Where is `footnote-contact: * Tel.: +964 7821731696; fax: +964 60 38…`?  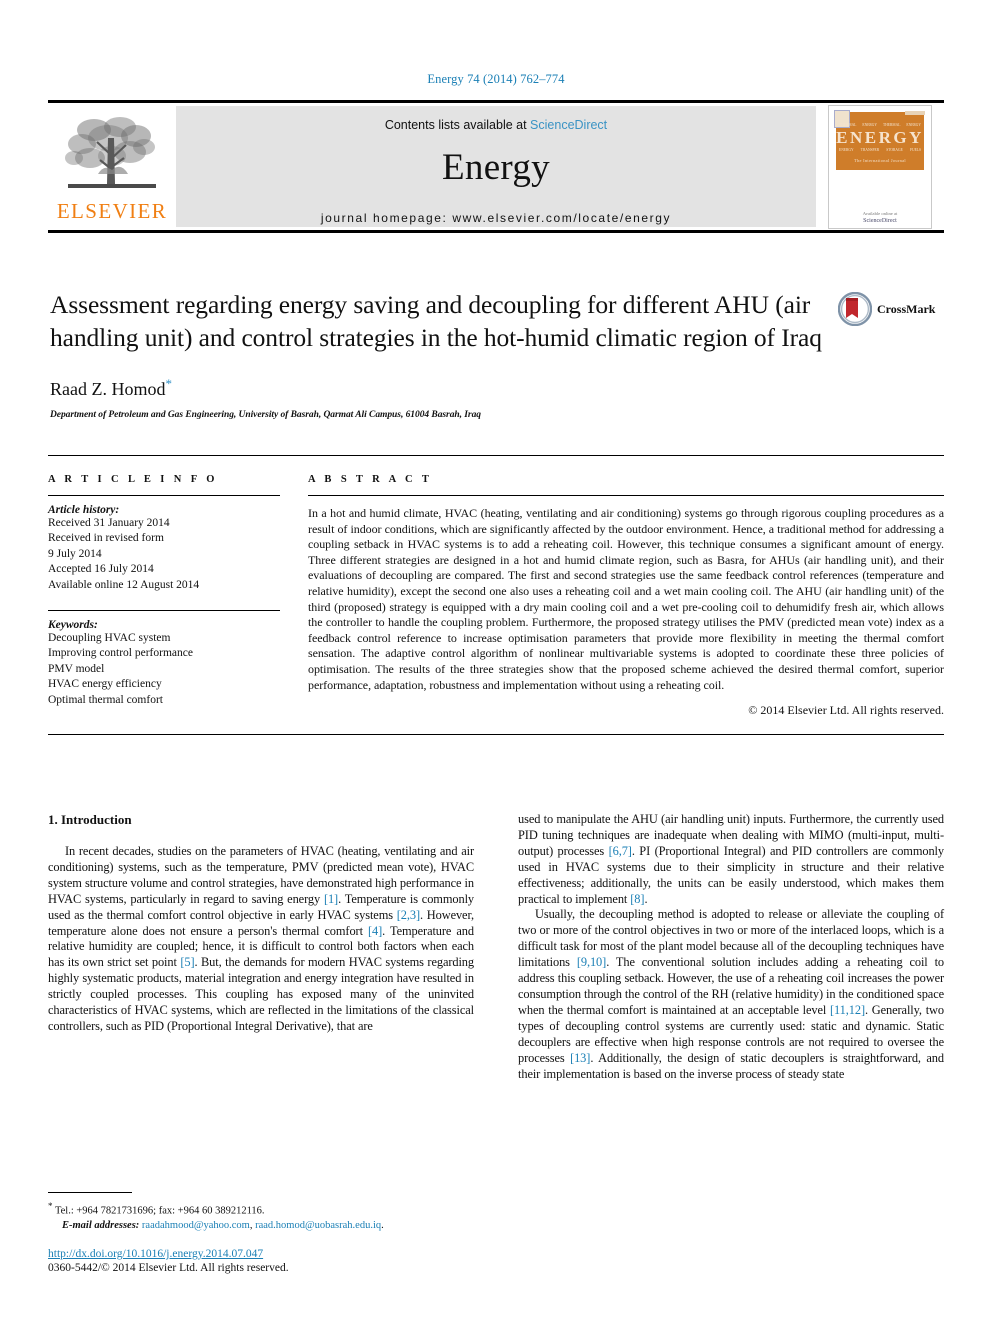 footnote-contact: * Tel.: +964 7821731696; fax: +964 60 38… is located at coordinates (261, 1209).